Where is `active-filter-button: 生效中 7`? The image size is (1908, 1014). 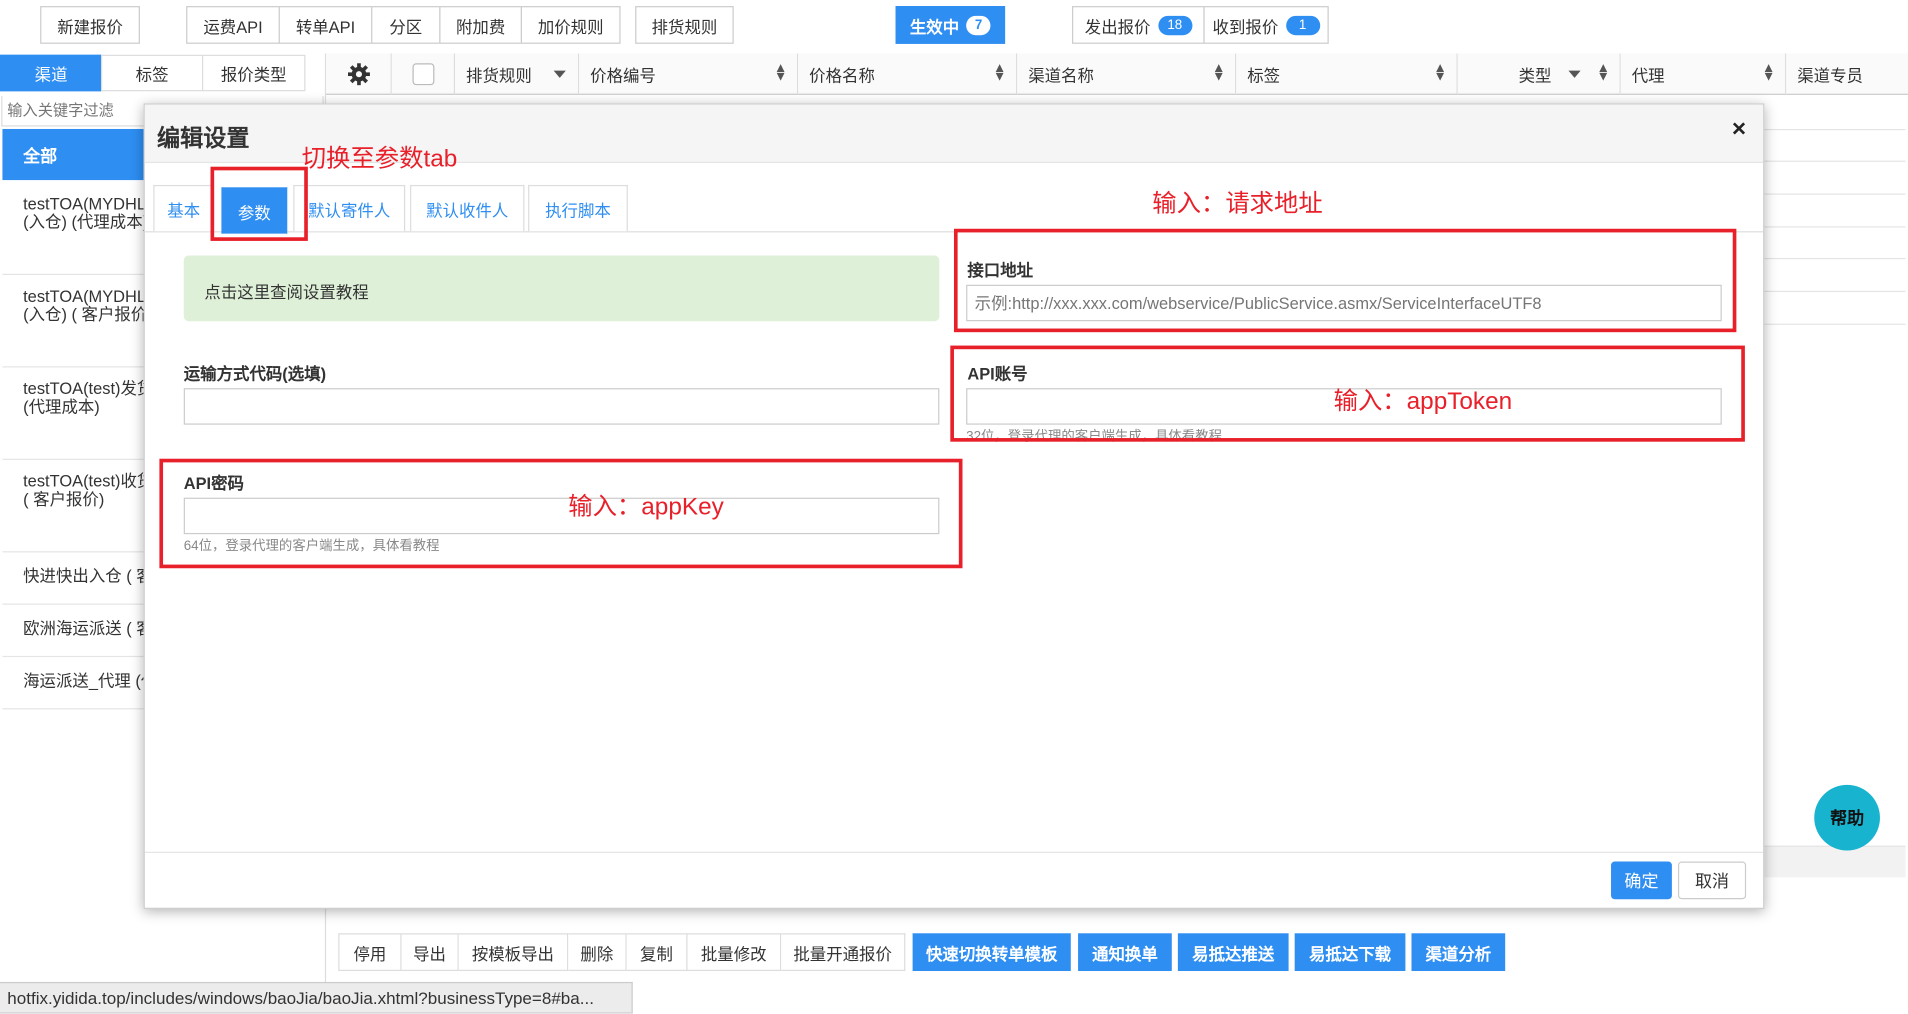 active-filter-button: 生效中 7 is located at coordinates (950, 25).